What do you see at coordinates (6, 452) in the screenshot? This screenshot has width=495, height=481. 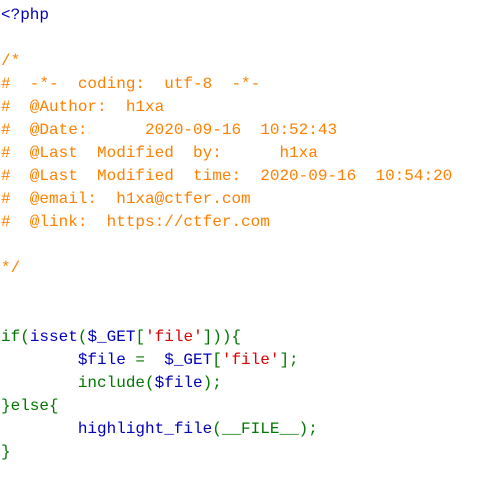 I see `code-token: }` at bounding box center [6, 452].